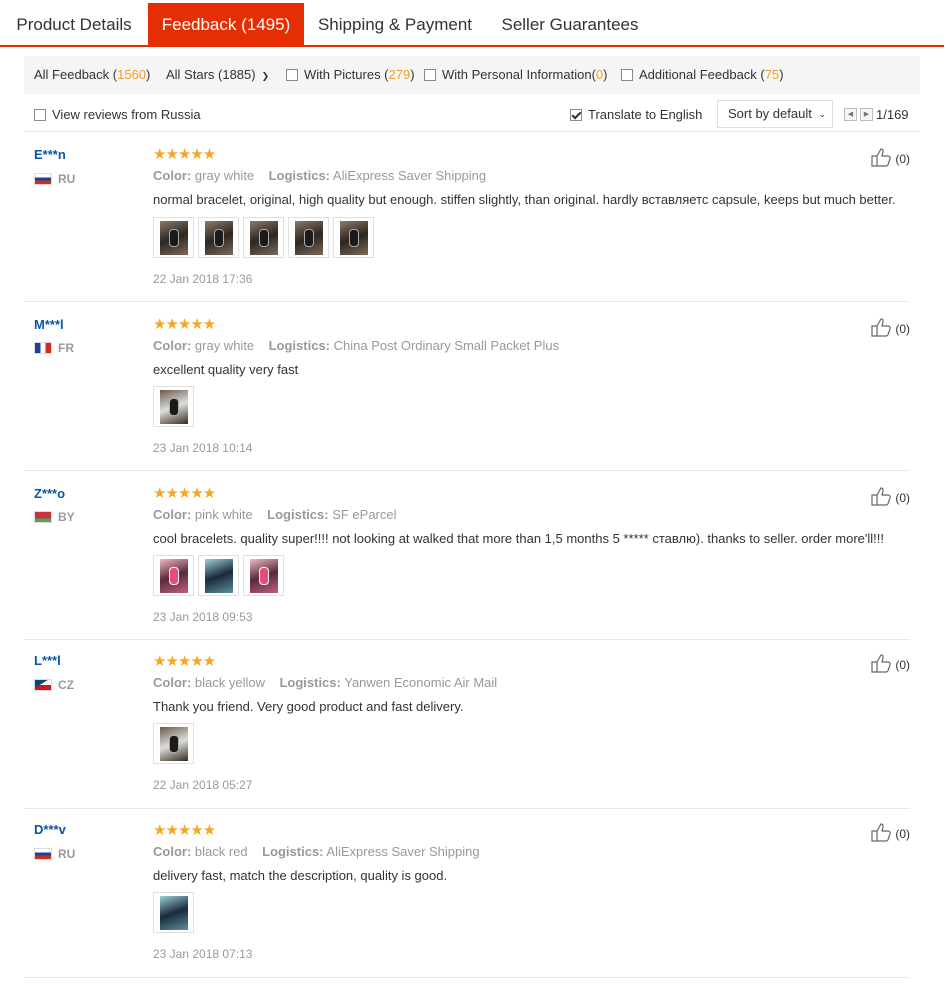 The image size is (950, 1003). What do you see at coordinates (54, 685) in the screenshot?
I see `reviewer-country: CZ` at bounding box center [54, 685].